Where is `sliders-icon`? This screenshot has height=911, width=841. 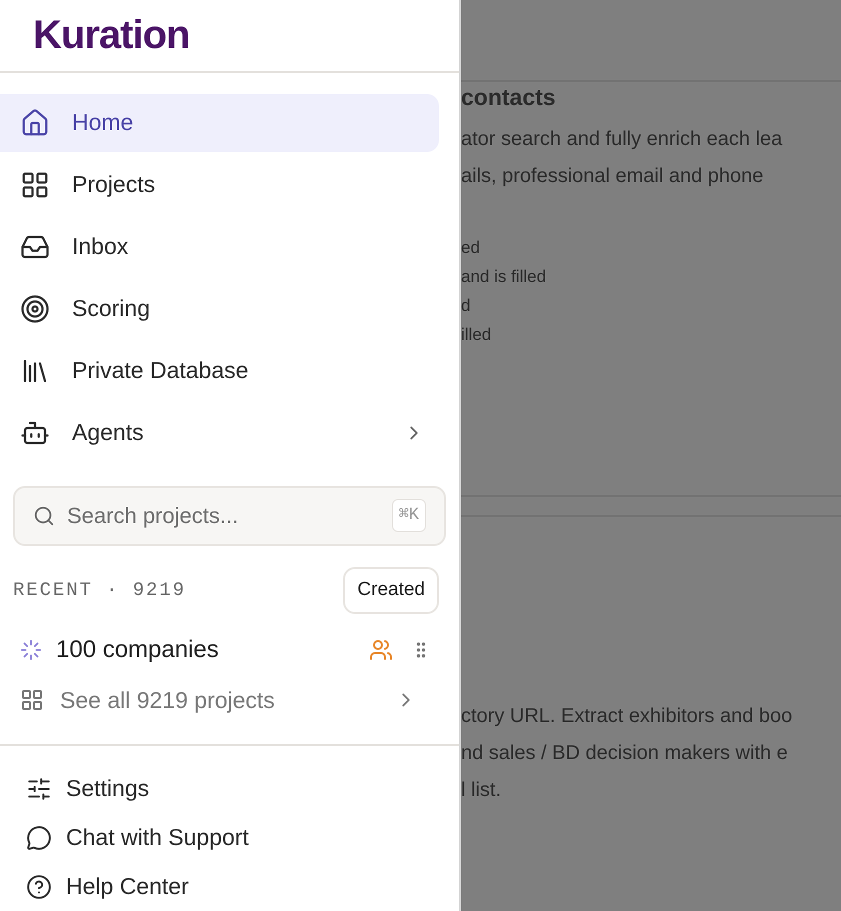
sliders-icon is located at coordinates (39, 789).